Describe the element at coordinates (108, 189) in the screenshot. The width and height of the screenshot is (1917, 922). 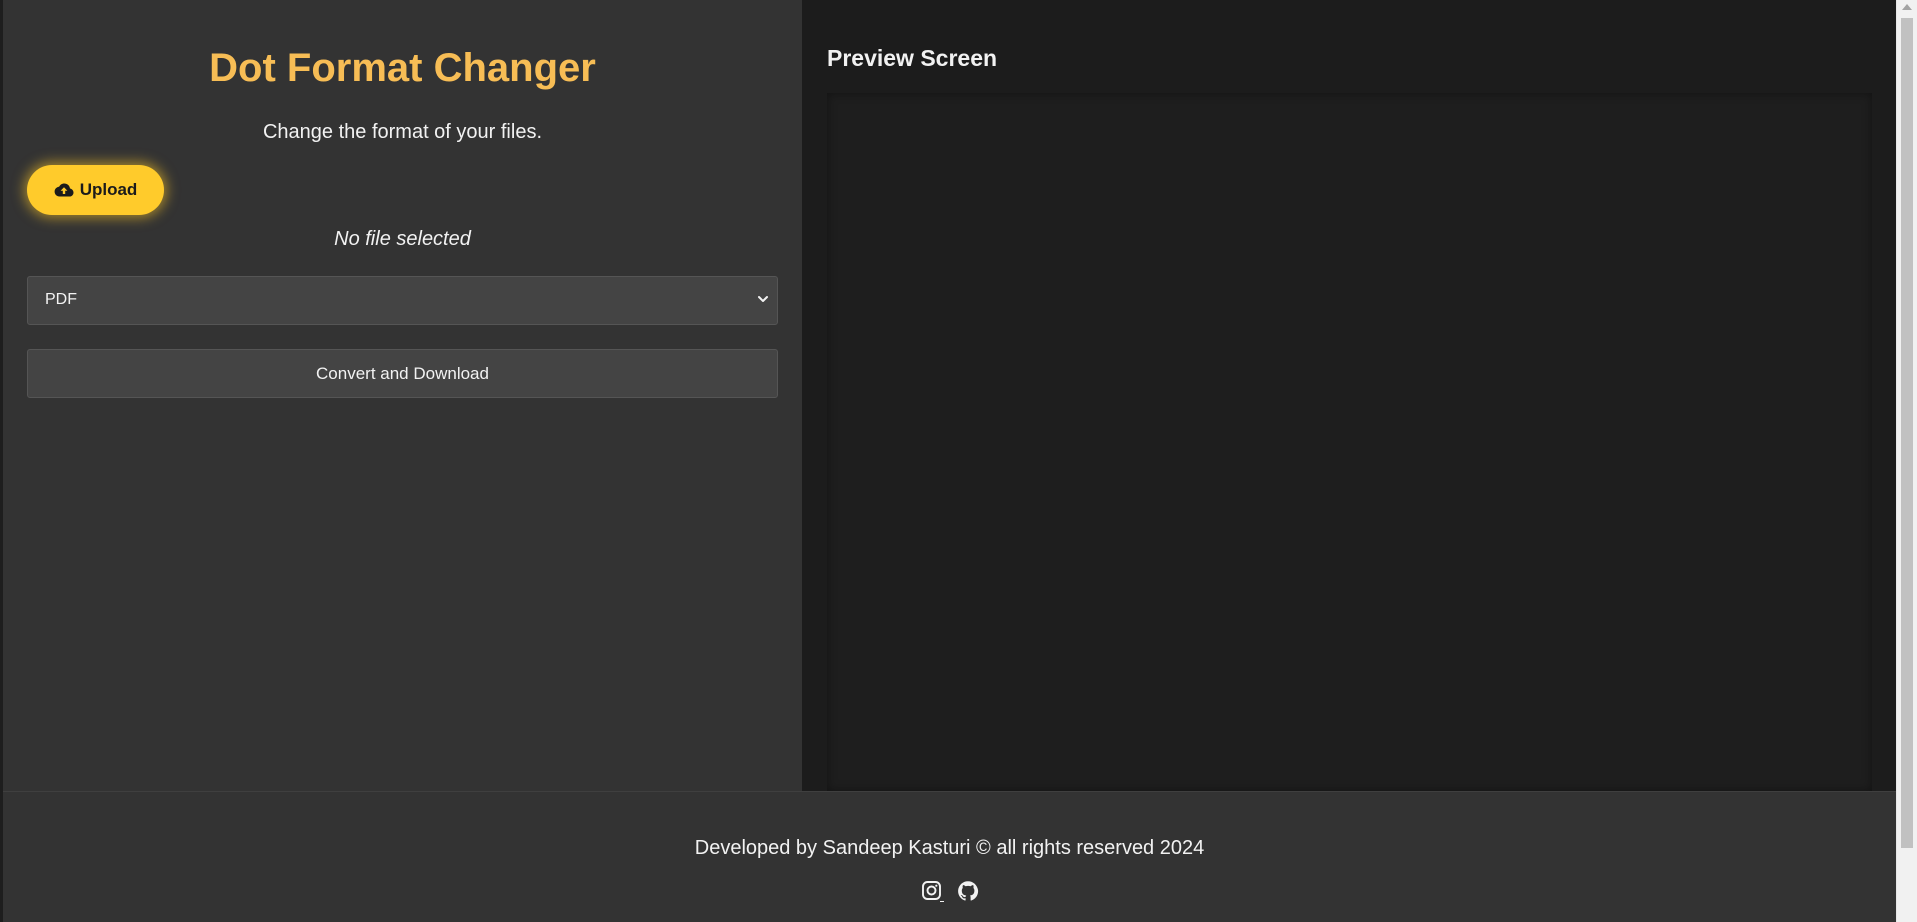
I see `upload-button-label: Upload` at that location.